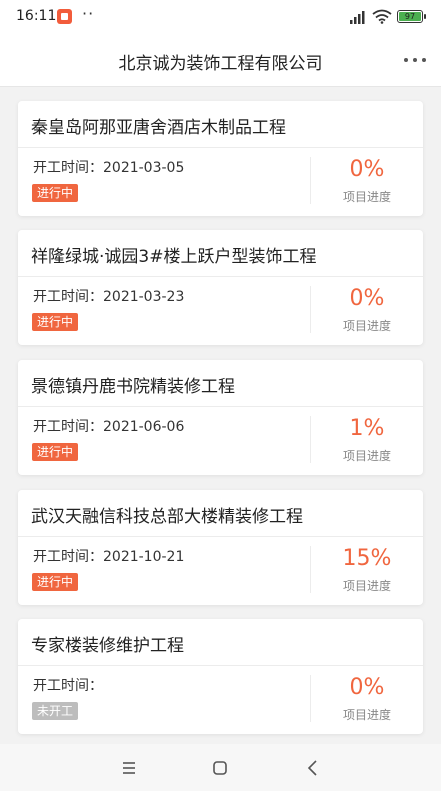 The image size is (441, 791). I want to click on battery-icon: 97, so click(411, 16).